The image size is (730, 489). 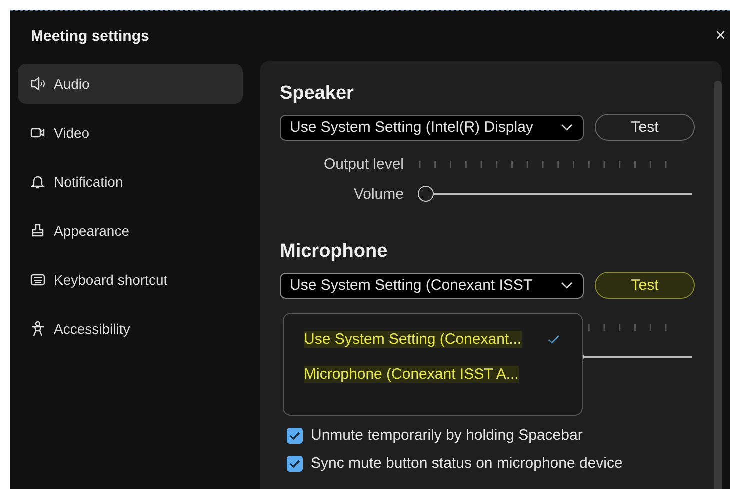 What do you see at coordinates (467, 463) in the screenshot?
I see `checkbox-label: Sync mute button status on microphone device` at bounding box center [467, 463].